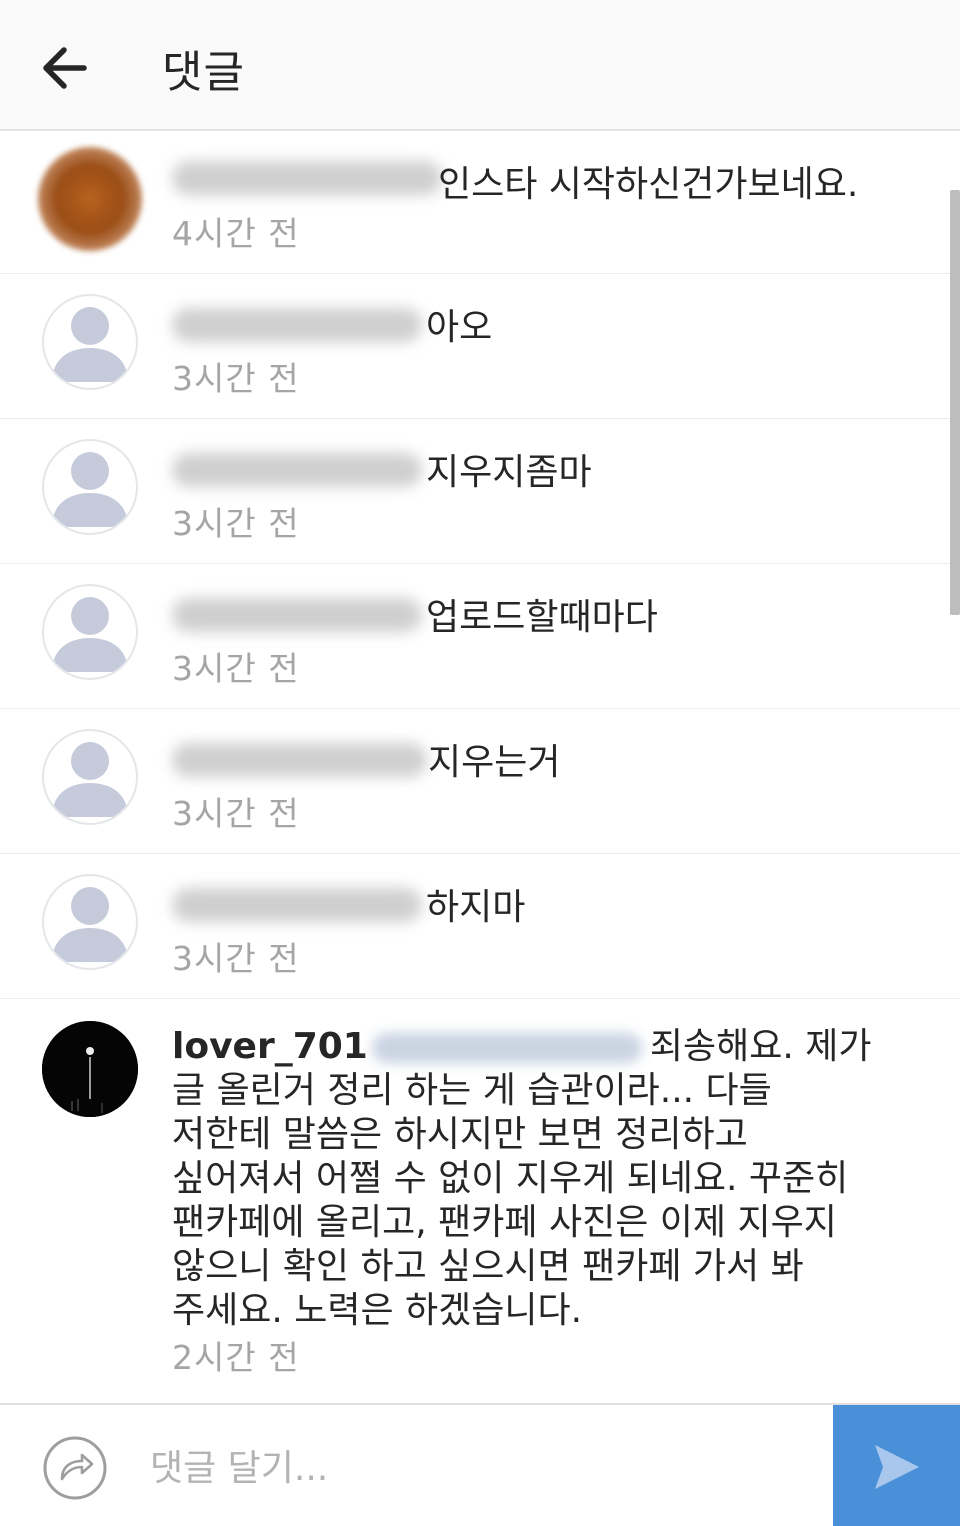 The image size is (960, 1526). I want to click on reply-line-1: lover_701 죄송해요. 제가, so click(522, 1047).